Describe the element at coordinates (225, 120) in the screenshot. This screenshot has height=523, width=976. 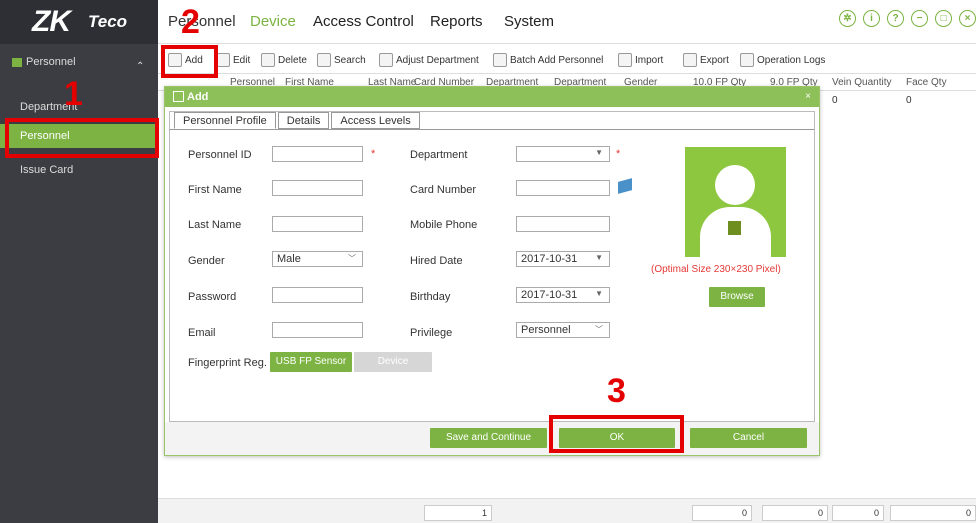
I see `tab-personnel-profile: Personnel Profile` at that location.